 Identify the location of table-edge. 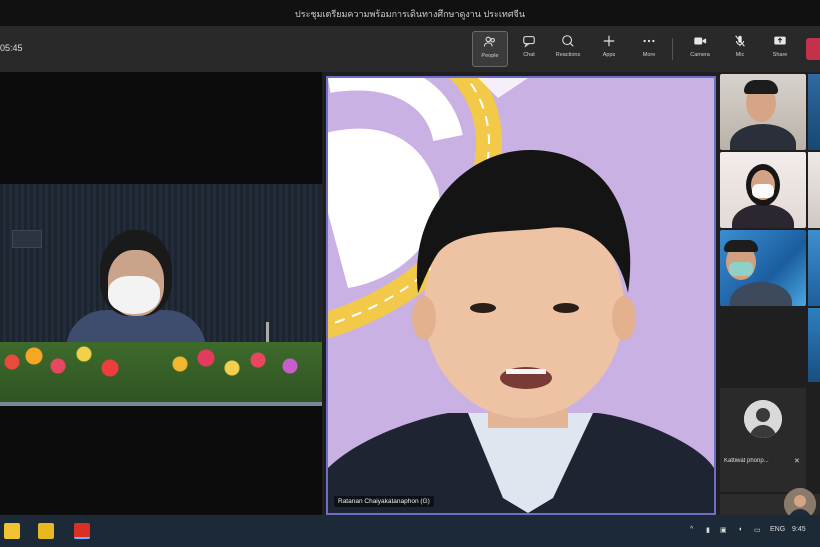
(161, 404).